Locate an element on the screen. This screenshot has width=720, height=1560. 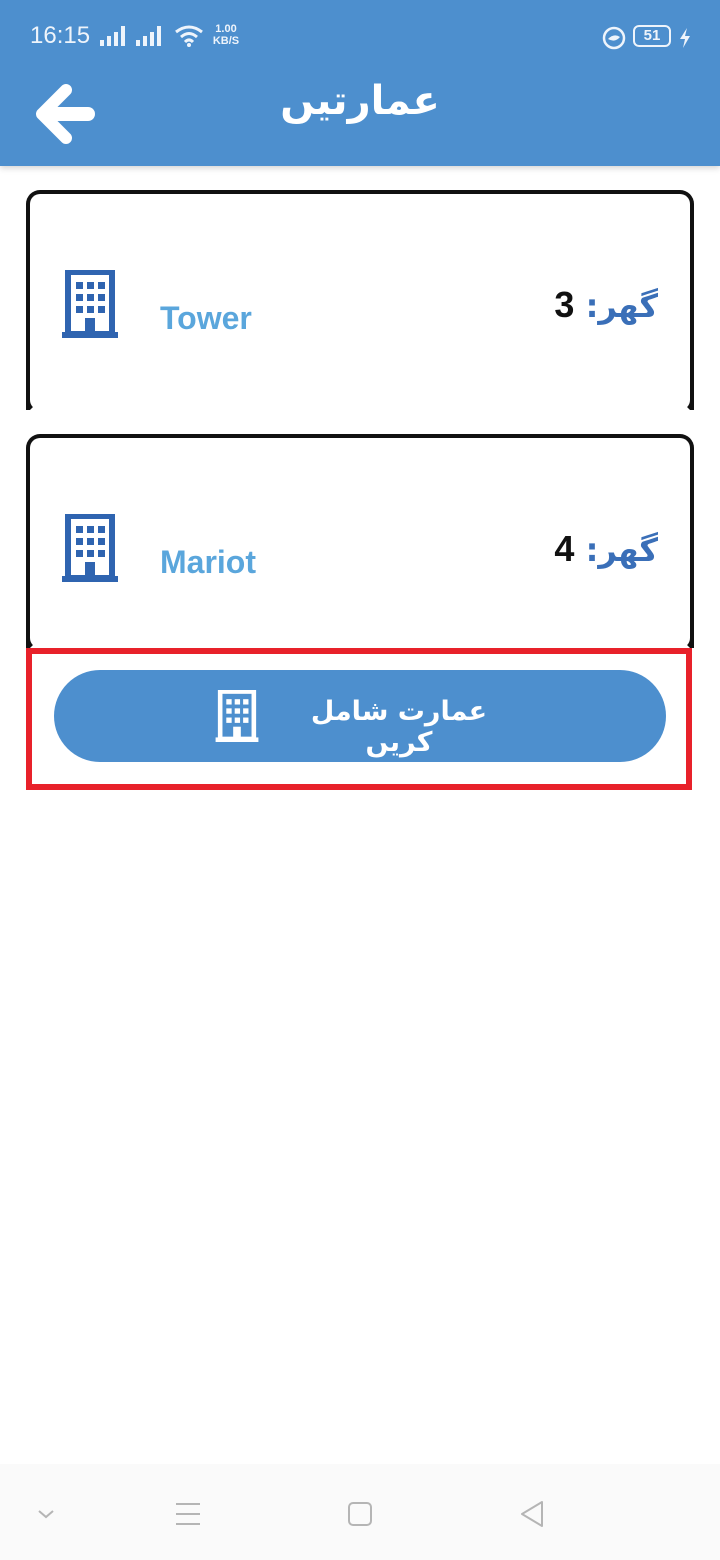
chevron-down-icon is located at coordinates (46, 1514).